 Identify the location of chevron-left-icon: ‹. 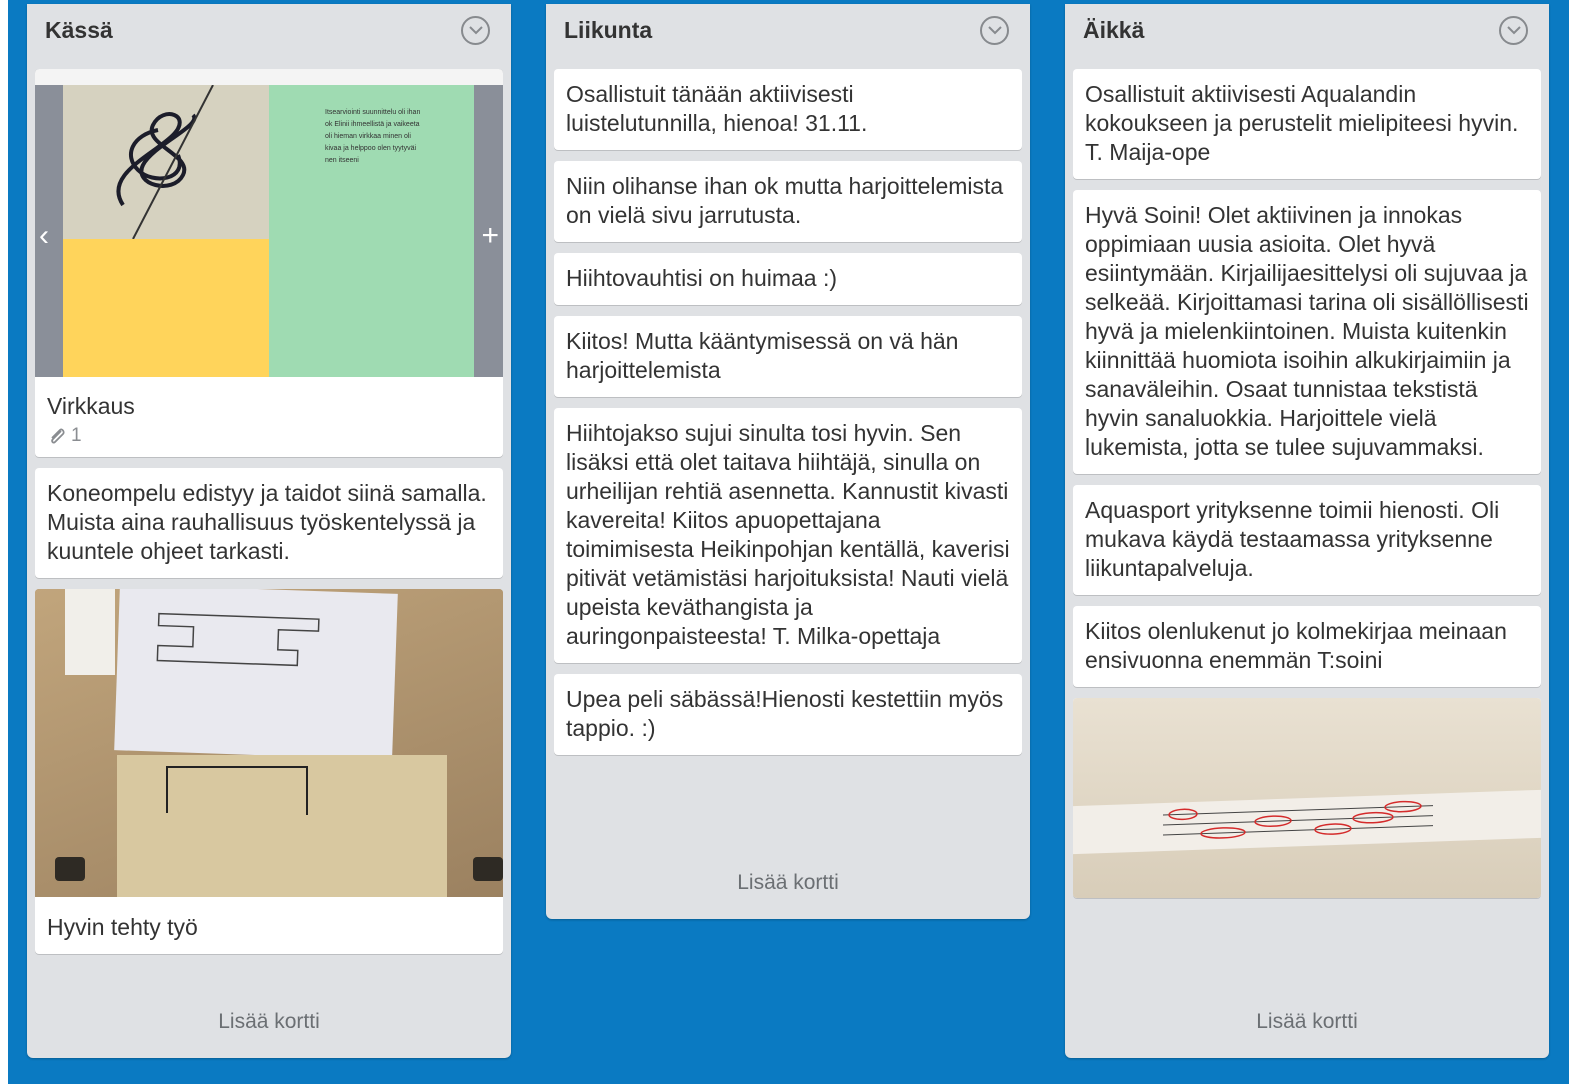
(44, 236).